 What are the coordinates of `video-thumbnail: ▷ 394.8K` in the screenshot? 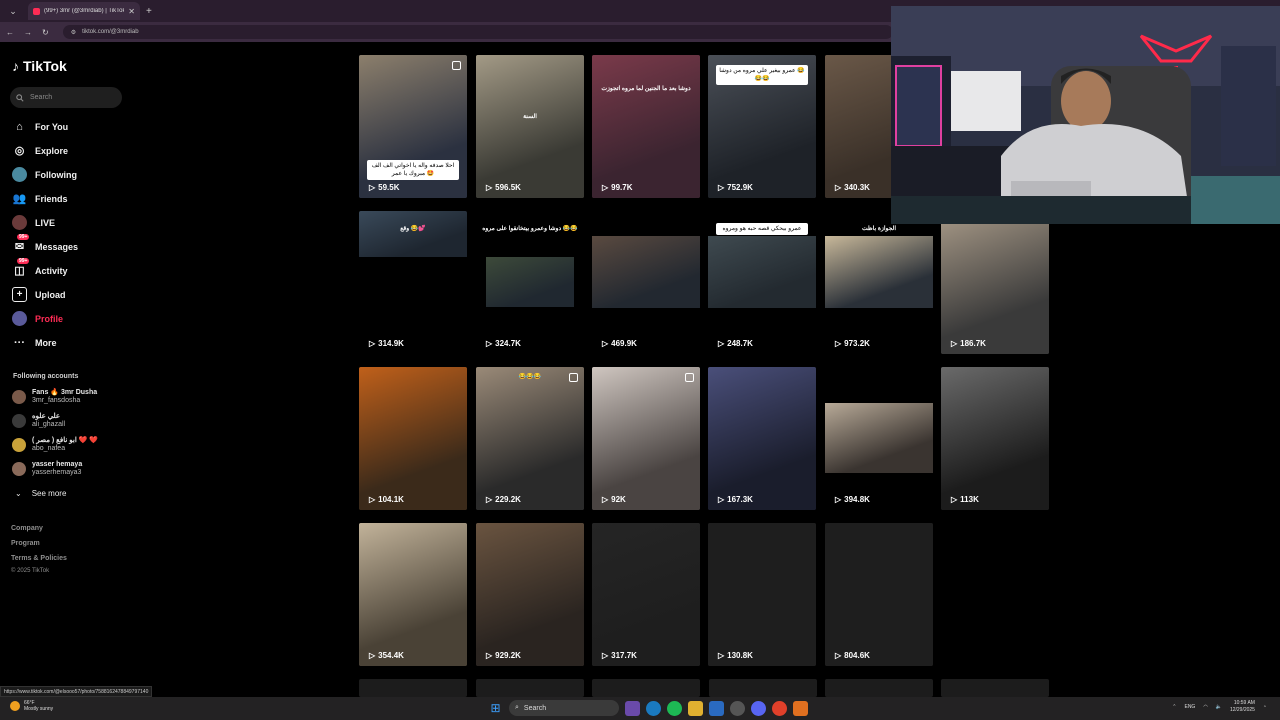 It's located at (879, 438).